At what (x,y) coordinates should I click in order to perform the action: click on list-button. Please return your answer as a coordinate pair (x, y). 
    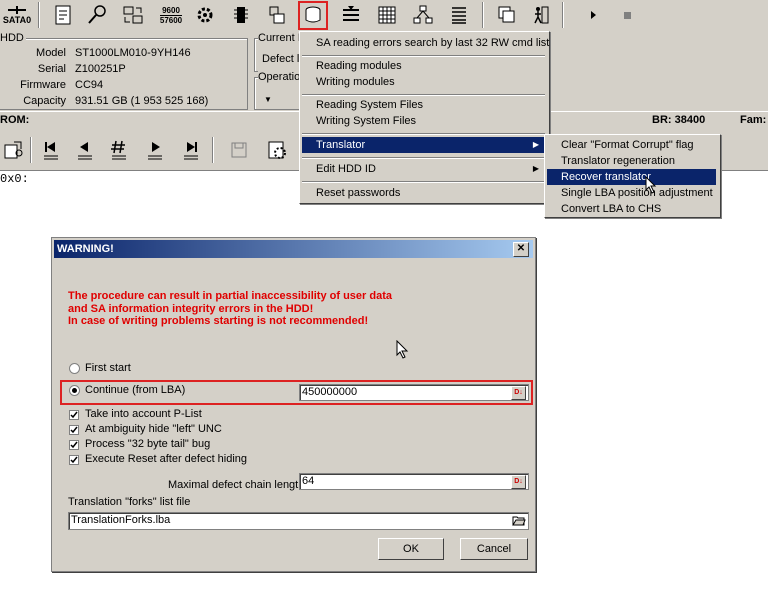
    Looking at the image, I should click on (459, 15).